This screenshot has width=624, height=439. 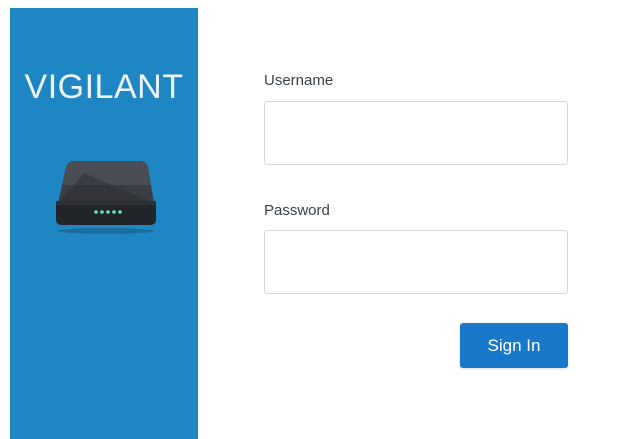 What do you see at coordinates (416, 262) in the screenshot?
I see `password-field` at bounding box center [416, 262].